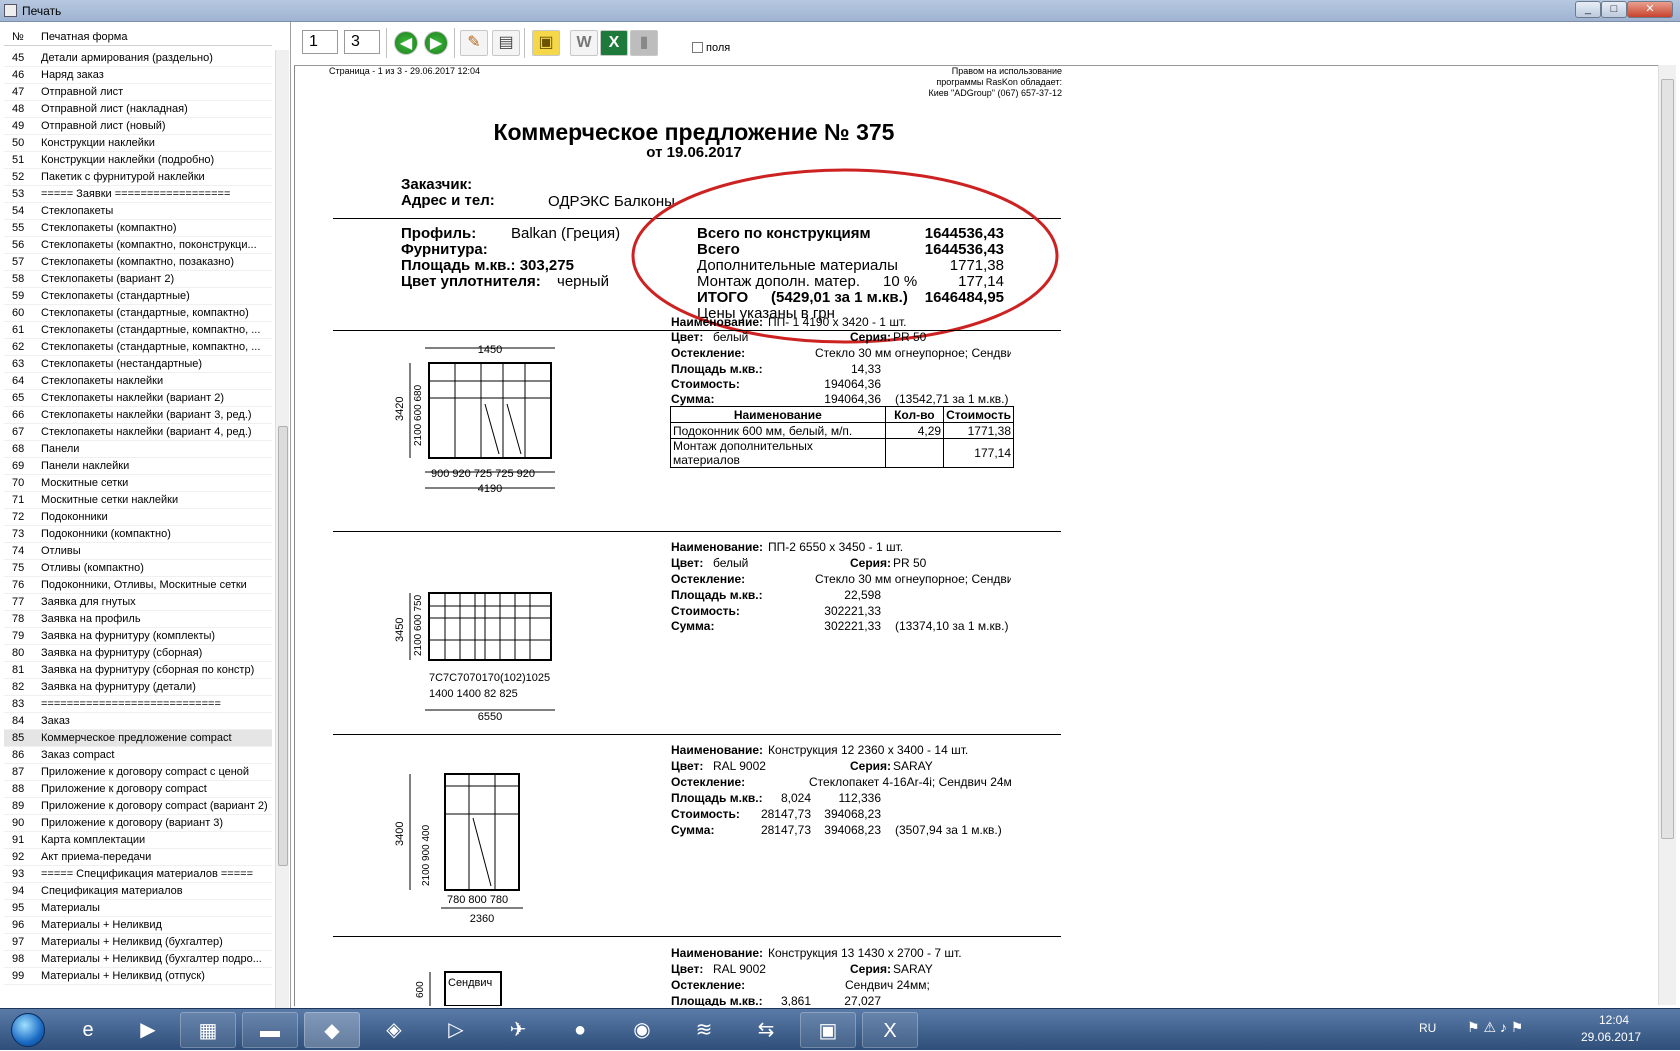 The image size is (1680, 1051). Describe the element at coordinates (138, 160) in the screenshot. I see `list-item: 51 Конструкции наклейки (подробно)` at that location.